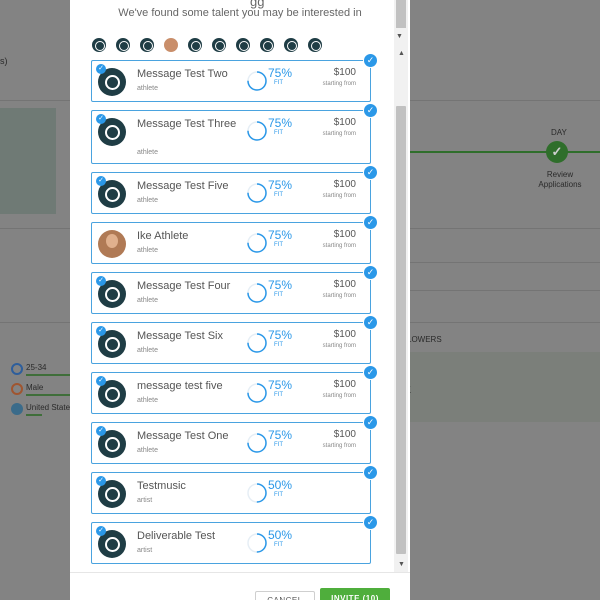 This screenshot has width=600, height=600. Describe the element at coordinates (161, 486) in the screenshot. I see `talent-name: Testmusic` at that location.